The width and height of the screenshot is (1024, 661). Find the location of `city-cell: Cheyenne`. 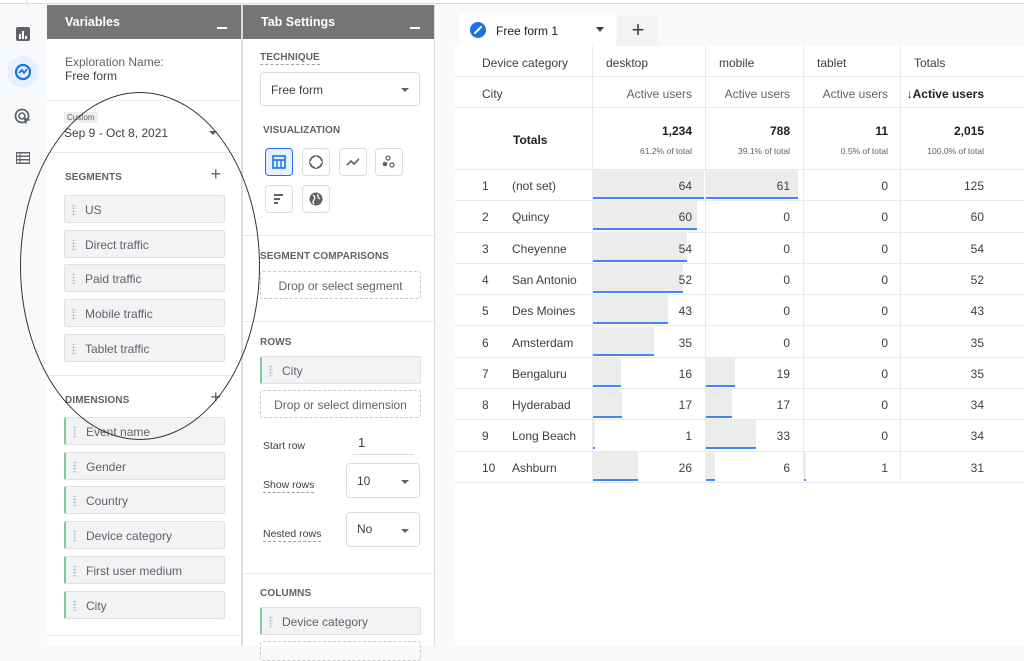

city-cell: Cheyenne is located at coordinates (539, 249).